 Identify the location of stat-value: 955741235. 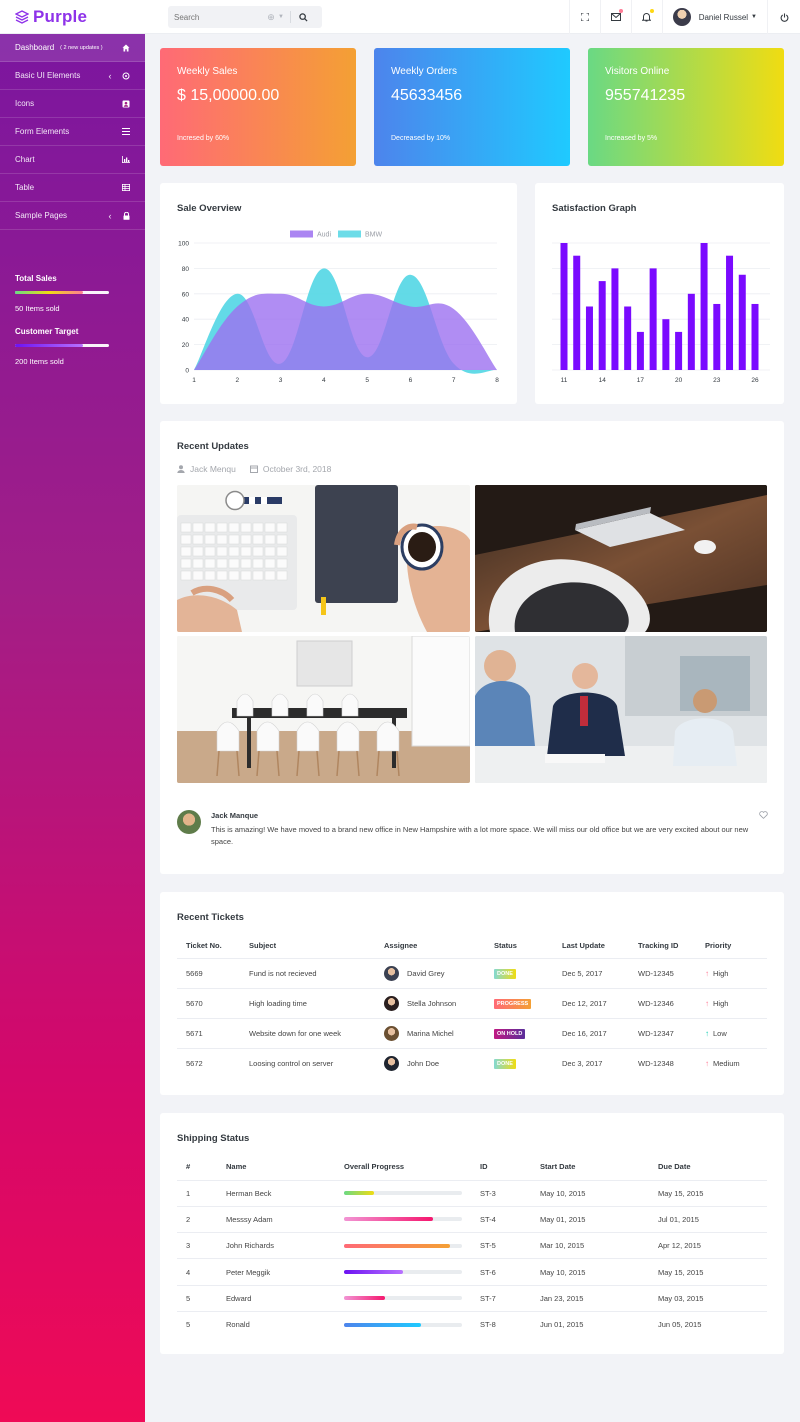
(645, 95).